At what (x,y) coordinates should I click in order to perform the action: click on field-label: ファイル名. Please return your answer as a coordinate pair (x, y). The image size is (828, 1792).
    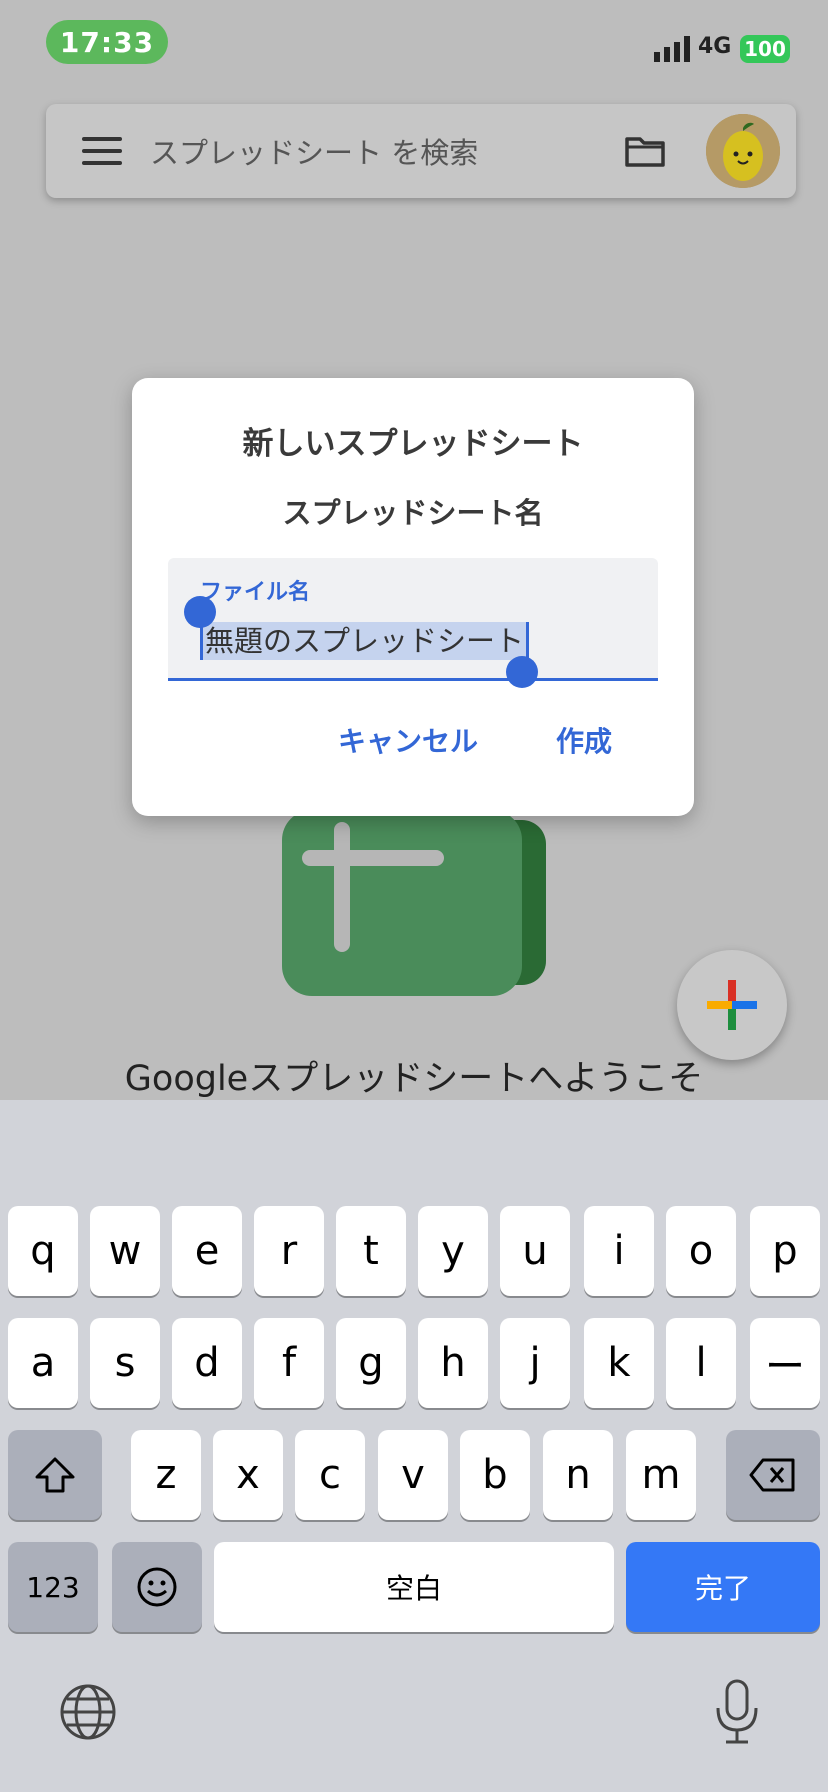
    Looking at the image, I should click on (255, 592).